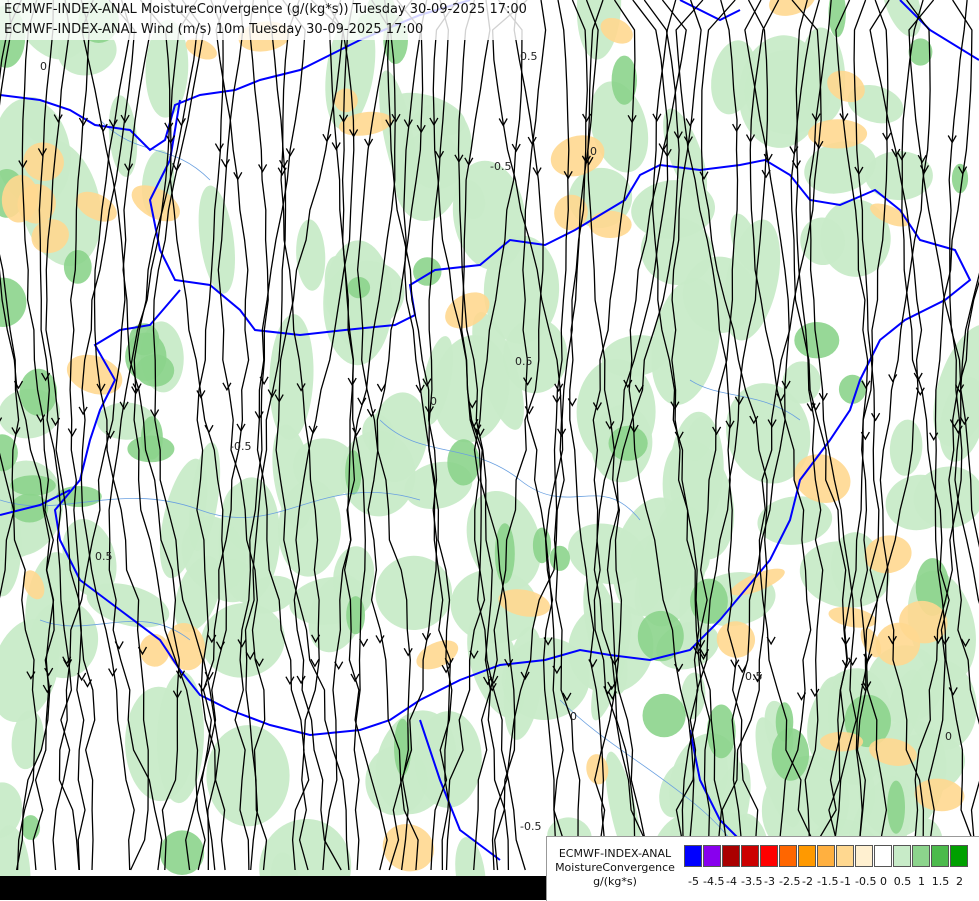 This screenshot has height=901, width=979. I want to click on legend-tick-labels: -5 -4.5 -4 -3.5 -3 -2.5 -2 -1.5 -1 -0.5 0 0.5 1 1.5 2, so click(826, 881).